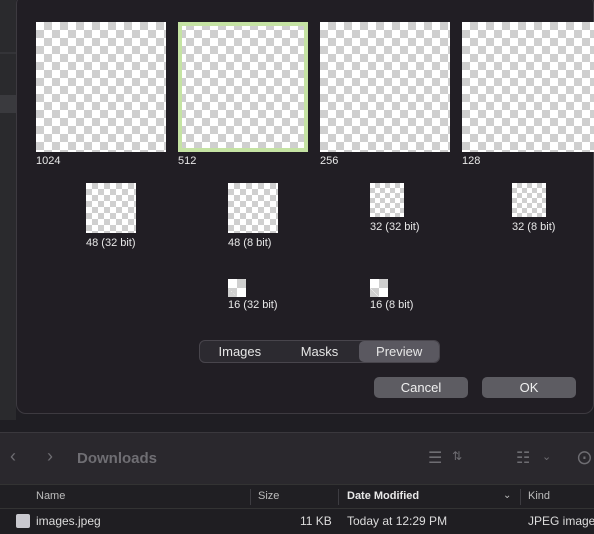 The height and width of the screenshot is (534, 594). Describe the element at coordinates (253, 208) in the screenshot. I see `icon-preview-48-8bit` at that location.